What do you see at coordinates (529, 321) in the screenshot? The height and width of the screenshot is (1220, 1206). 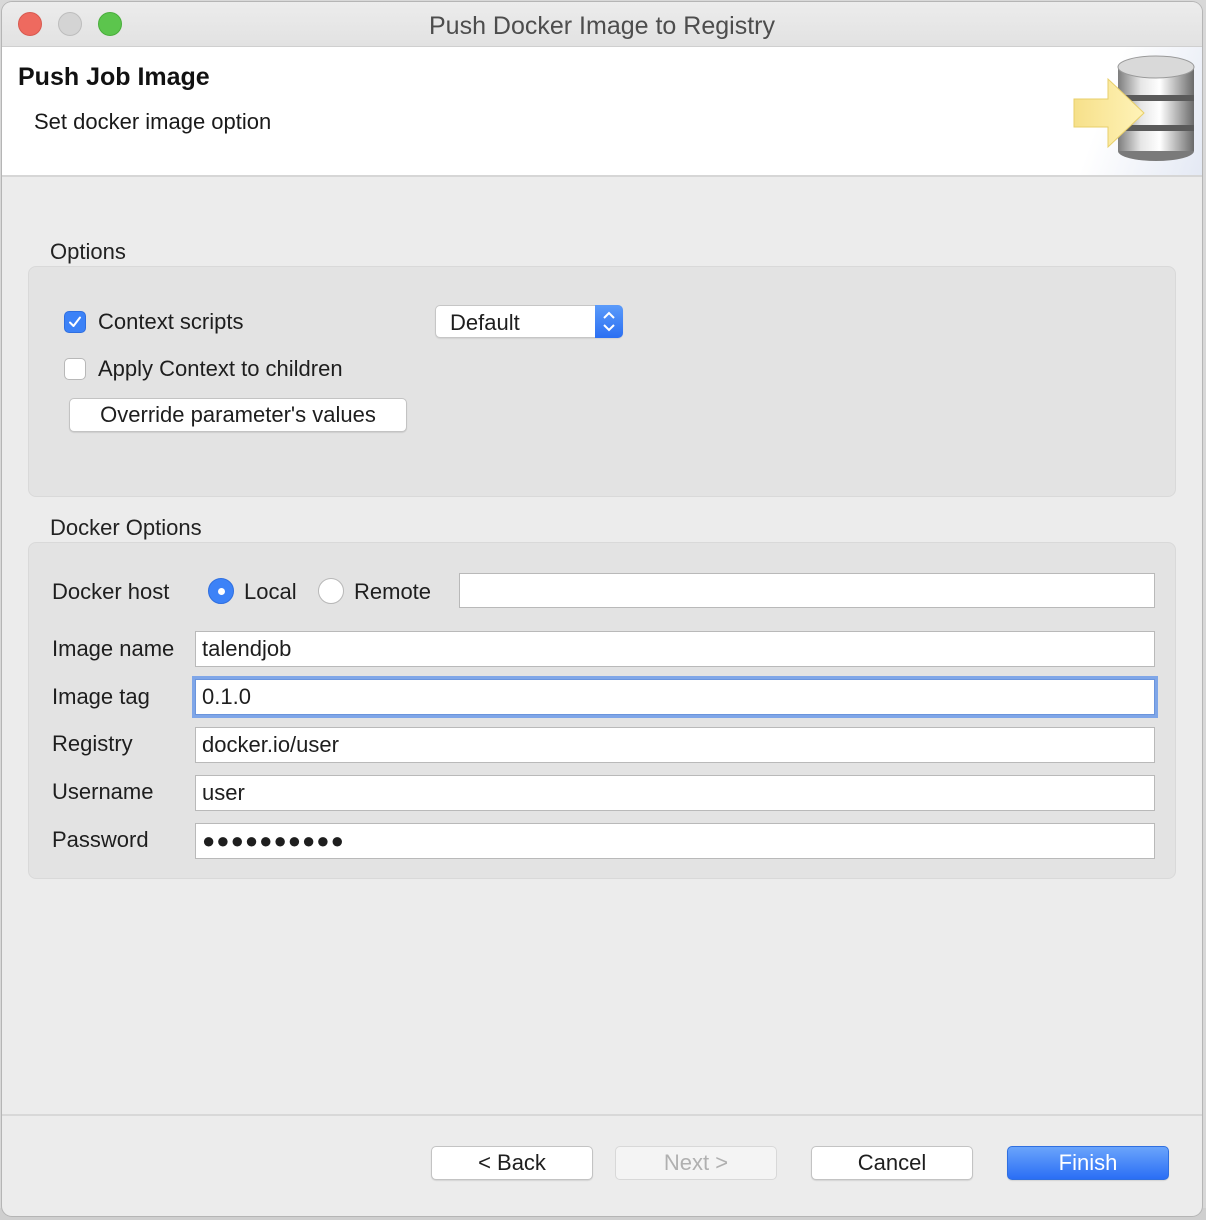 I see `context-select: Default` at bounding box center [529, 321].